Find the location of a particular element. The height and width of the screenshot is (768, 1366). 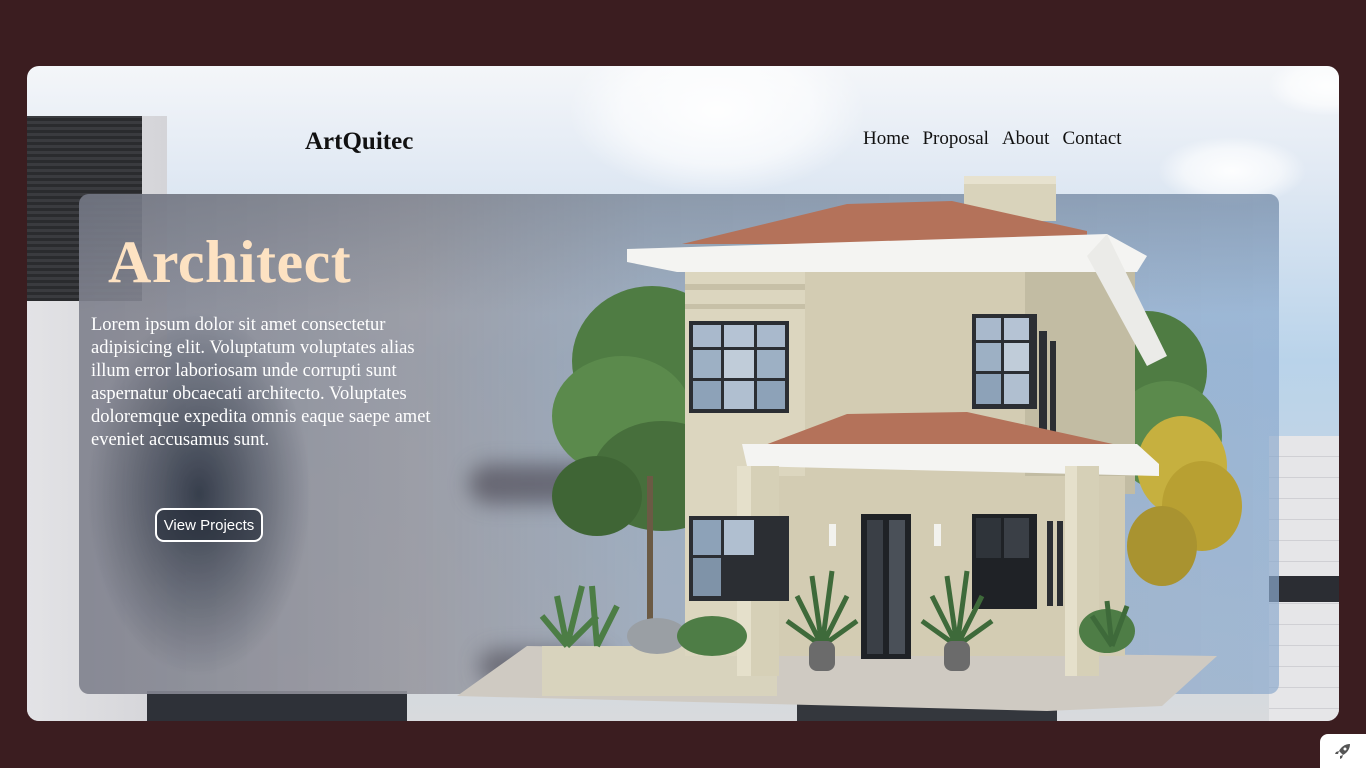

upper-window-left is located at coordinates (739, 367).